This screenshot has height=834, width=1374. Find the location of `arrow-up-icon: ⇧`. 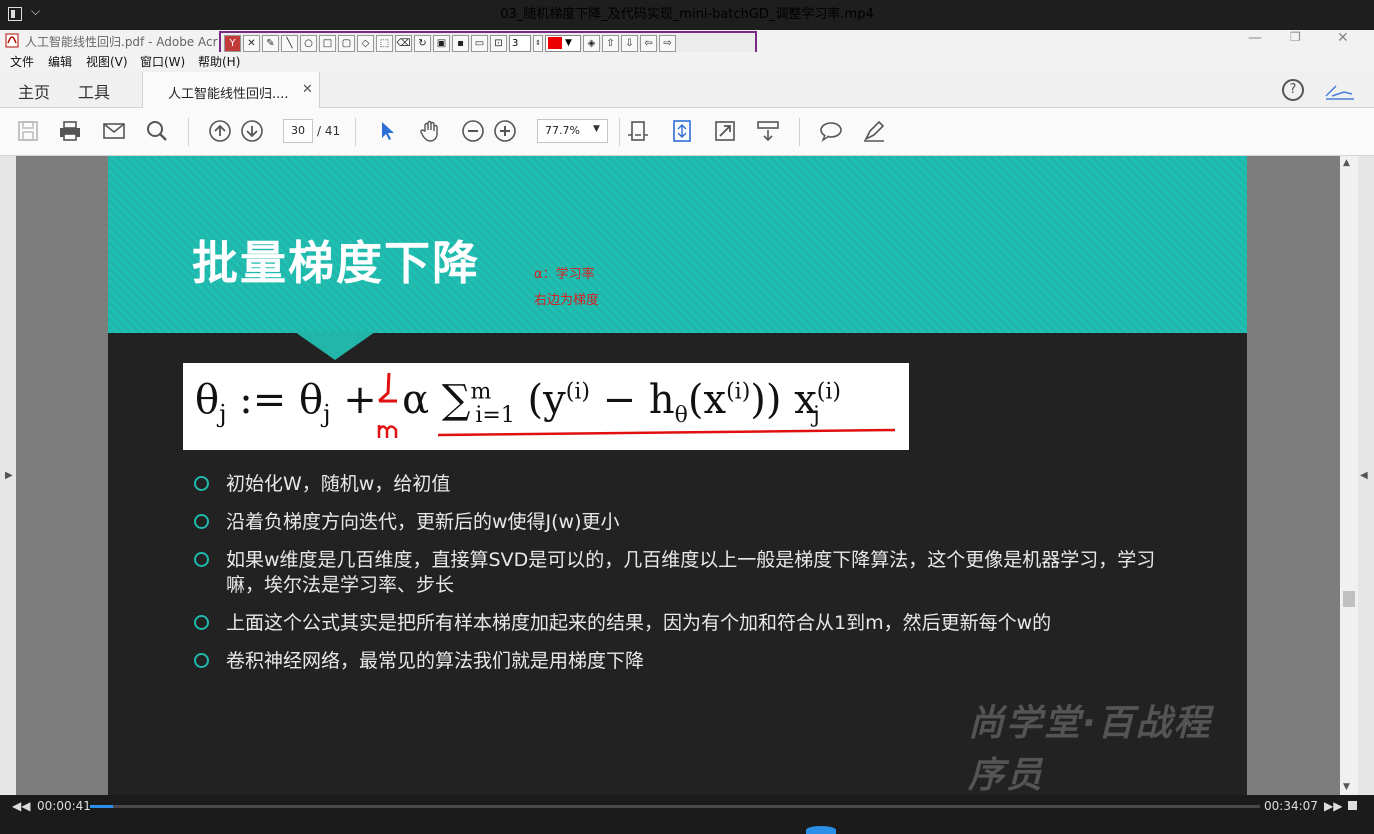

arrow-up-icon: ⇧ is located at coordinates (610, 43).